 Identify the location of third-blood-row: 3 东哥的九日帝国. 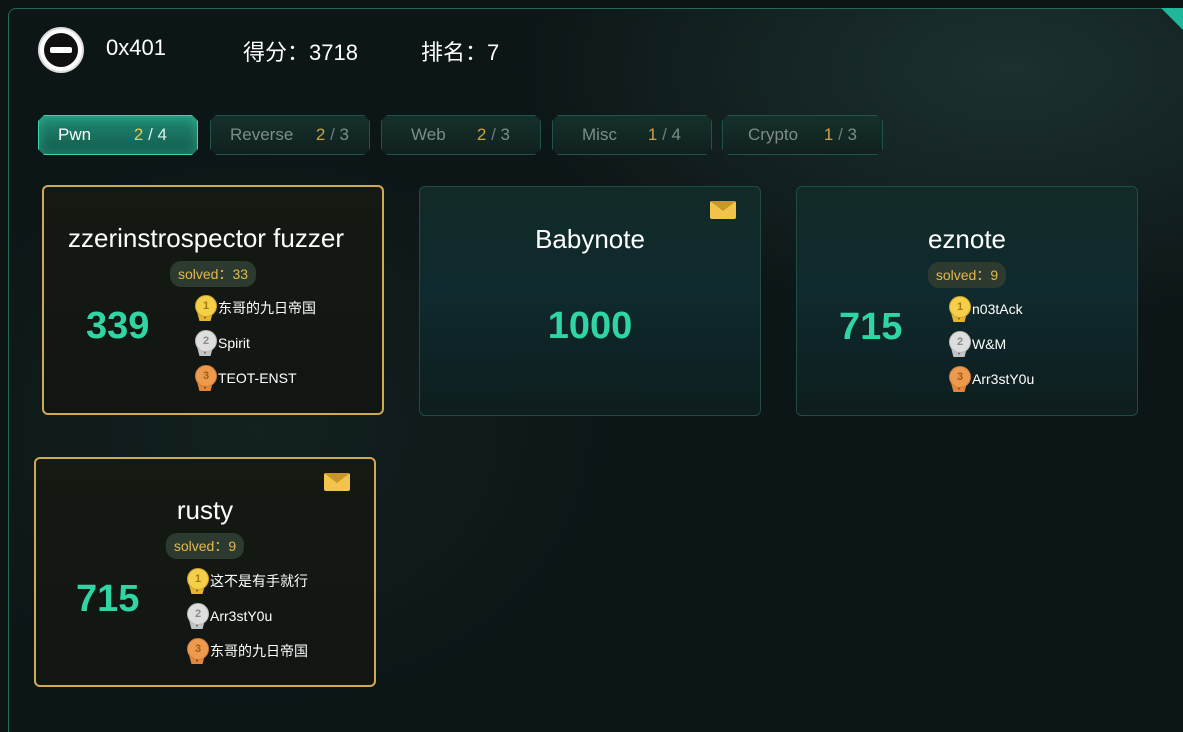
(247, 651).